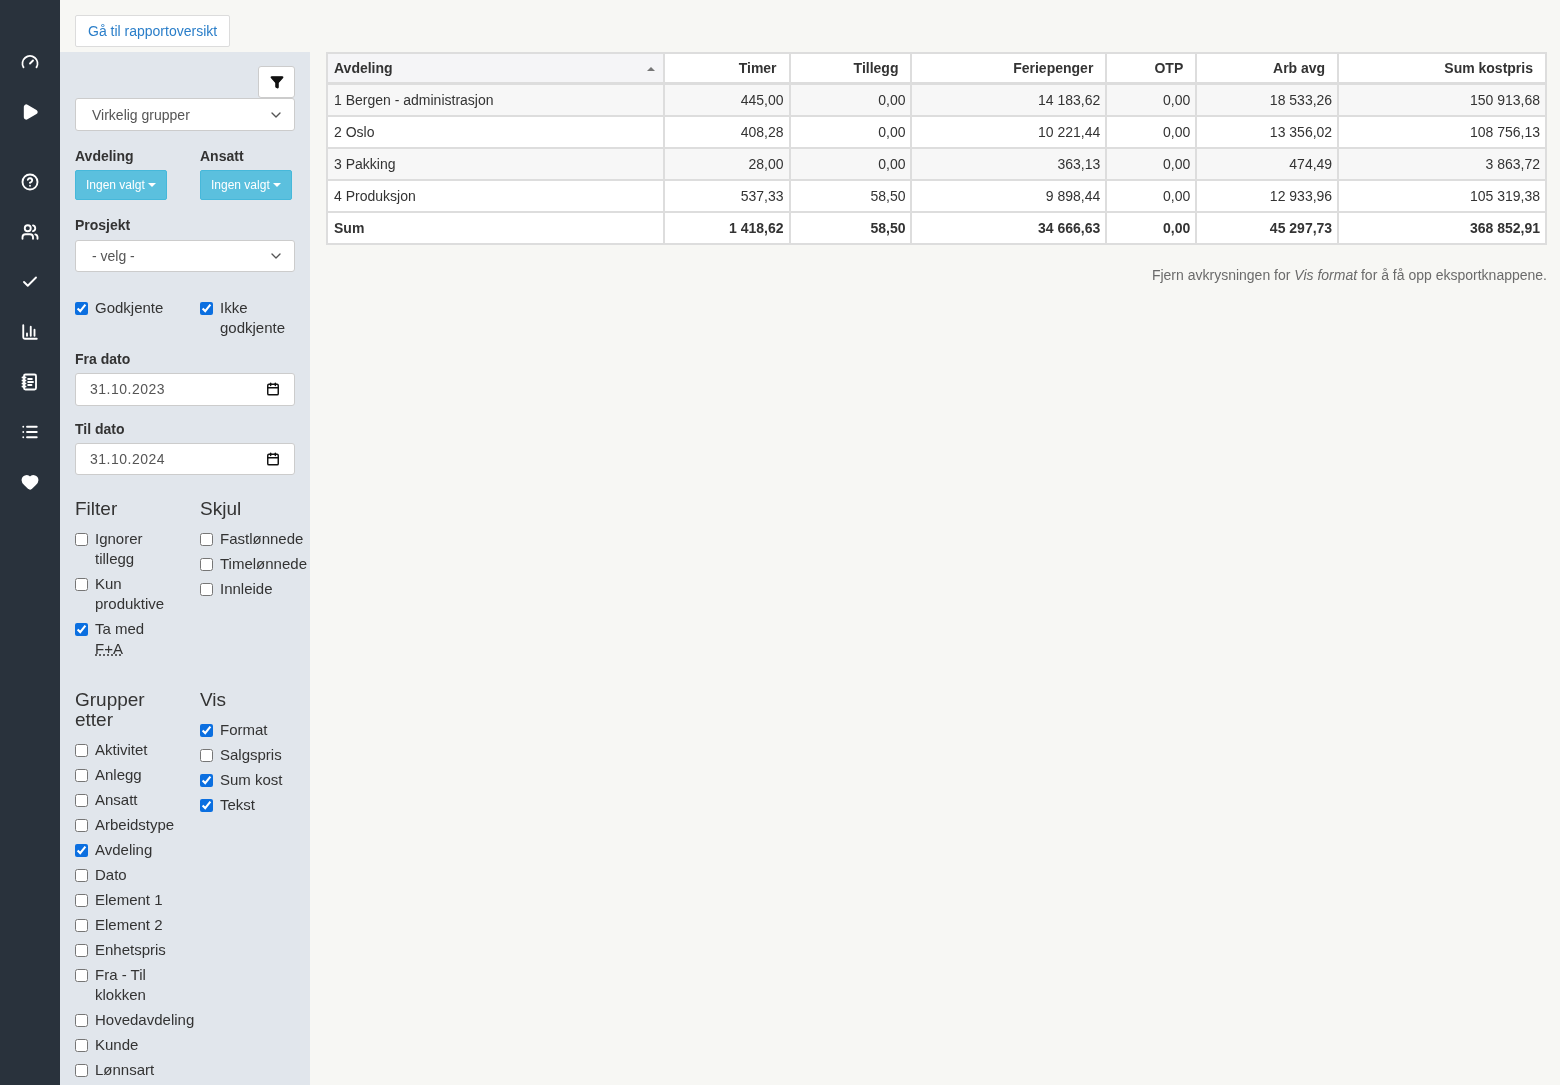  Describe the element at coordinates (1267, 228) in the screenshot. I see `total-cell: 45 297,73` at that location.